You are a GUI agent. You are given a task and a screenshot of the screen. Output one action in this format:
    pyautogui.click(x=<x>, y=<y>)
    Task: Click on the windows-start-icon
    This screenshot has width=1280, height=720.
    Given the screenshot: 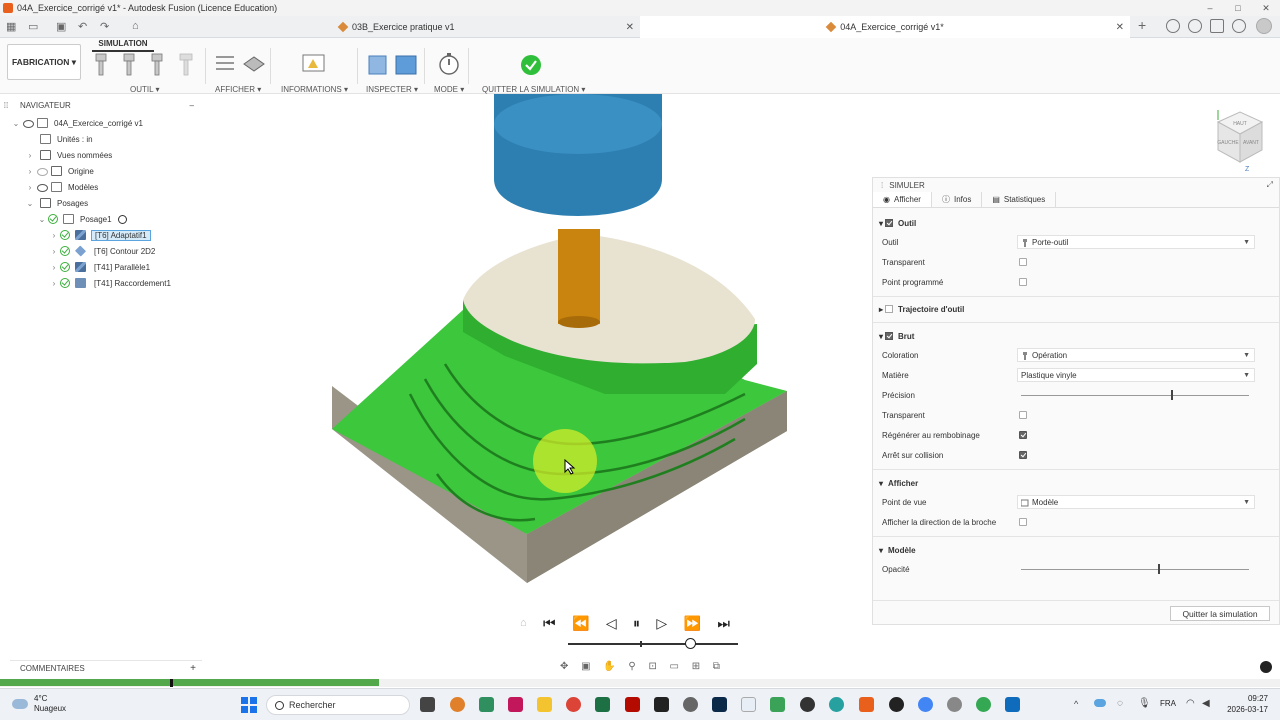 What is the action you would take?
    pyautogui.click(x=249, y=705)
    